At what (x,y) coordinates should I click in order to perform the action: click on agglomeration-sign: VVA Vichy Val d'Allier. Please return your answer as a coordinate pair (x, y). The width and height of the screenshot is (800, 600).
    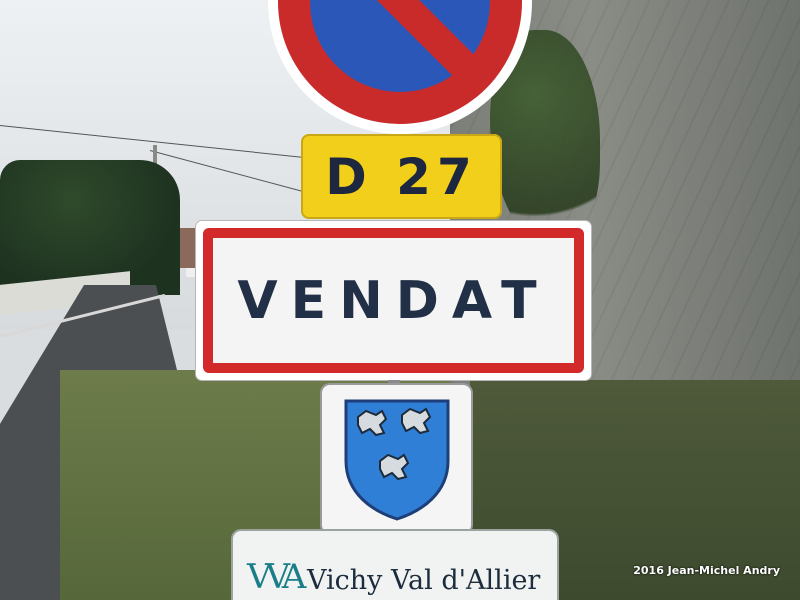
    Looking at the image, I should click on (395, 565).